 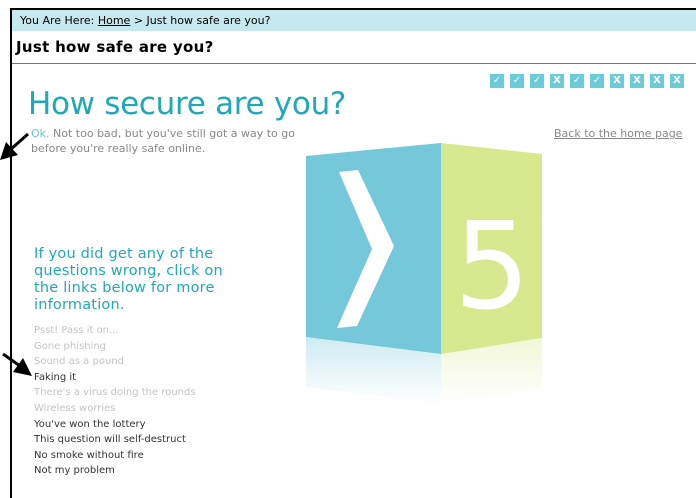 What do you see at coordinates (115, 47) in the screenshot?
I see `page-title: Just how safe are you?` at bounding box center [115, 47].